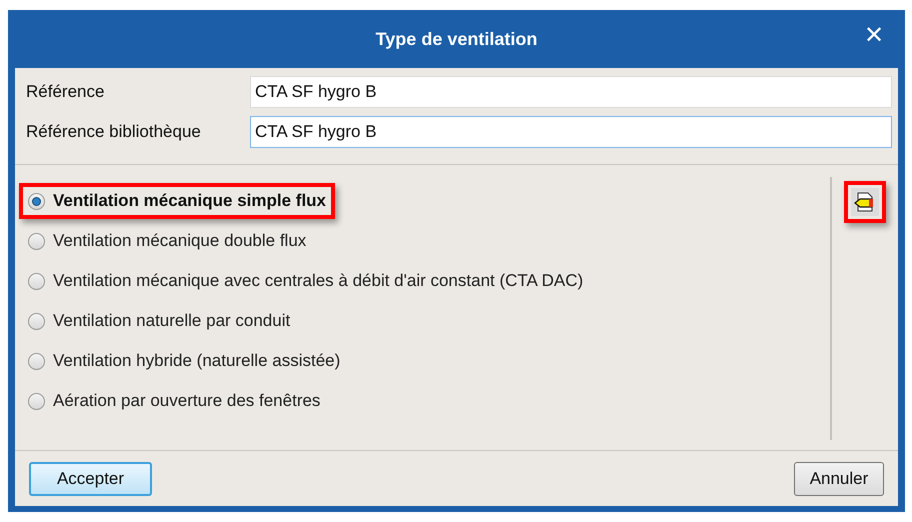 Image resolution: width=912 pixels, height=522 pixels. I want to click on option-label: Ventilation mécanique simple flux, so click(189, 201).